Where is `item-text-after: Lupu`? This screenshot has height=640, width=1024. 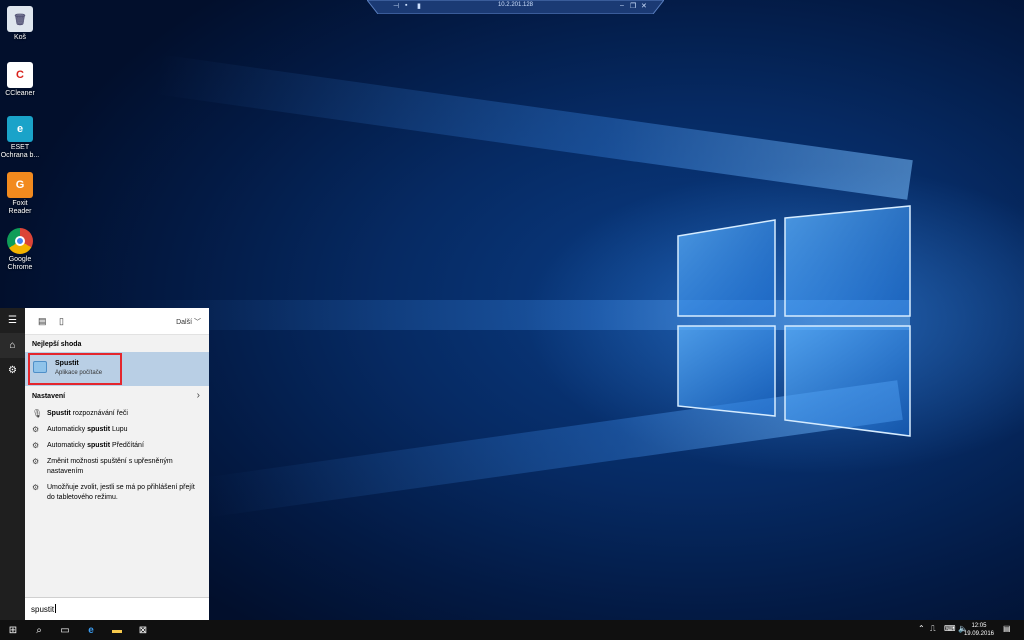 item-text-after: Lupu is located at coordinates (119, 429).